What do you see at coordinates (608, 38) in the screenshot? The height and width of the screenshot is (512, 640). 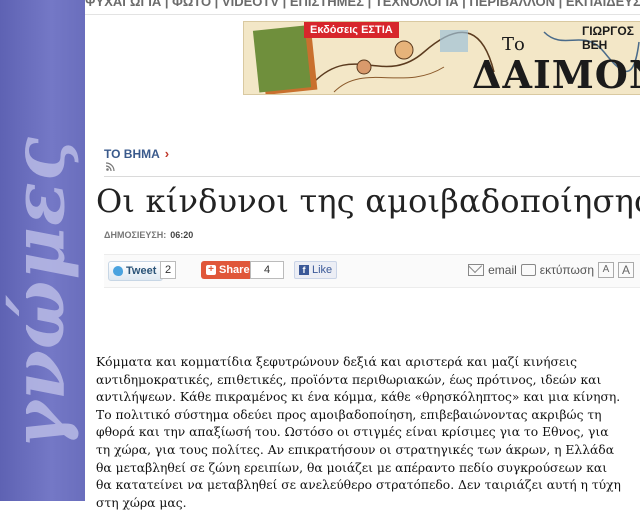 I see `banner-author: ΓΙΩΡΓΟΣ ΒΕΗ` at bounding box center [608, 38].